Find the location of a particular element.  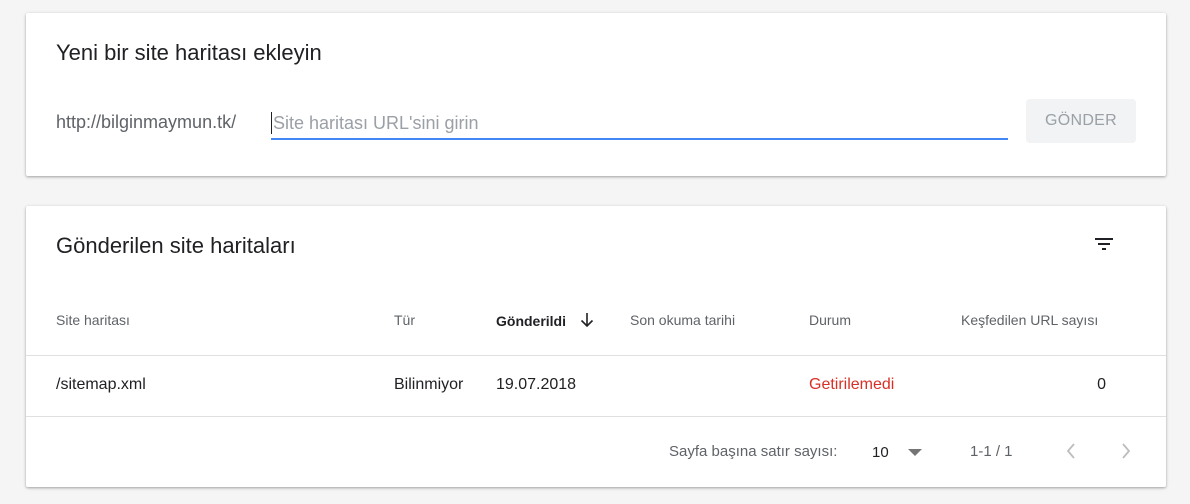

cell-discovered: 0 is located at coordinates (1101, 384).